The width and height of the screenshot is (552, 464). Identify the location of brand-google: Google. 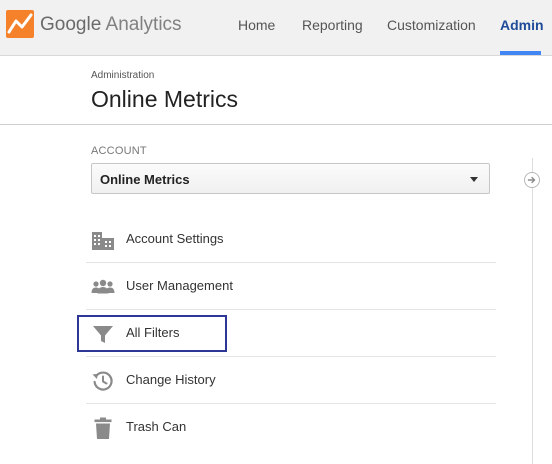
(71, 24).